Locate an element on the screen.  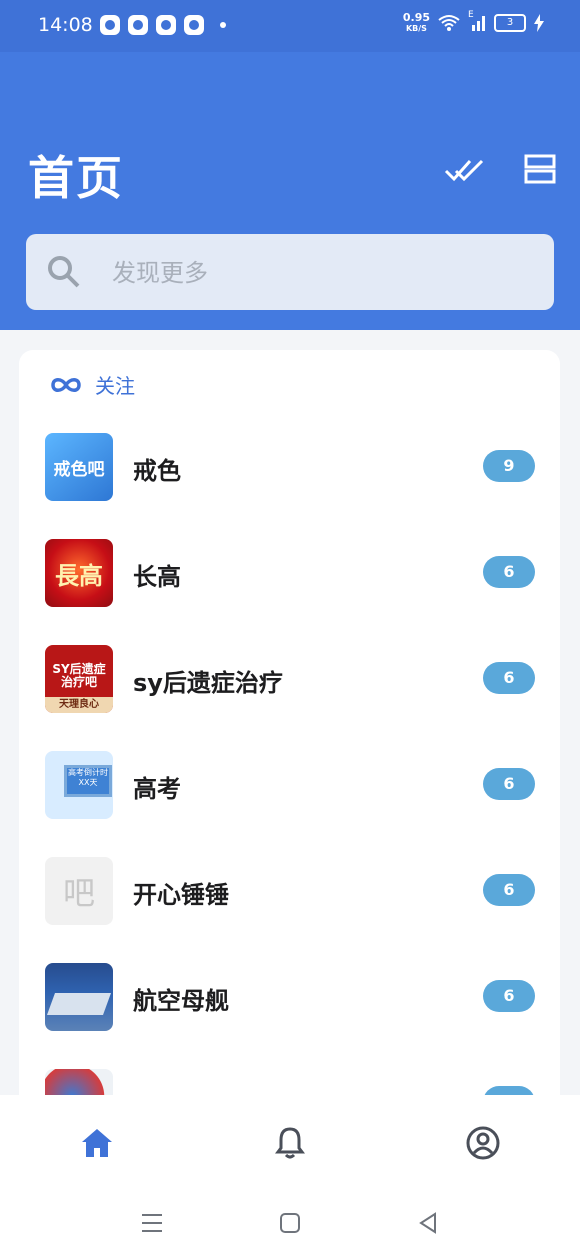
battery-level: 3 is located at coordinates (510, 22).